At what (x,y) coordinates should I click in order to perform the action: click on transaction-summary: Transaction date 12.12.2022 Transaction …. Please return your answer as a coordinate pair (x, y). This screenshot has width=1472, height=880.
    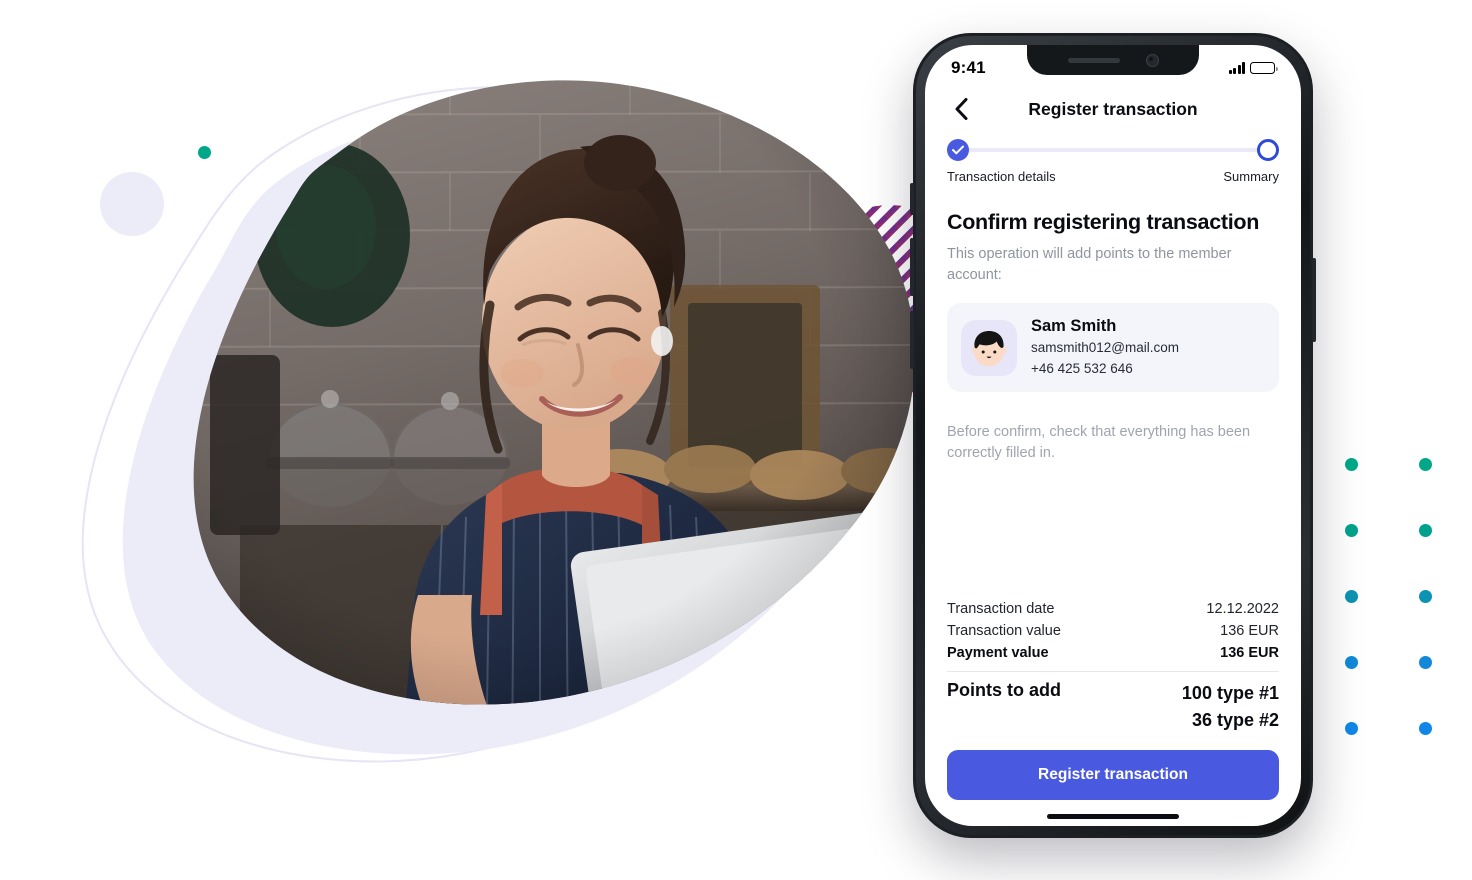
    Looking at the image, I should click on (1113, 666).